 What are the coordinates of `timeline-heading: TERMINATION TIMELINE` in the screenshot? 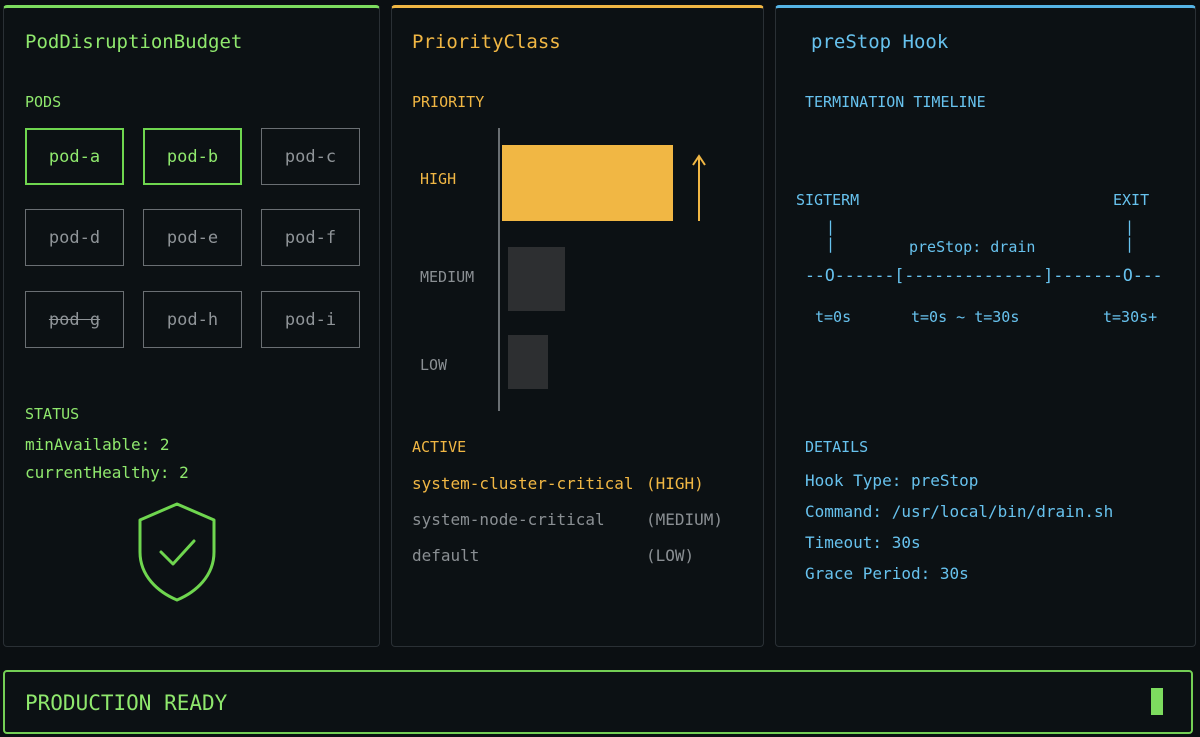 It's located at (895, 102).